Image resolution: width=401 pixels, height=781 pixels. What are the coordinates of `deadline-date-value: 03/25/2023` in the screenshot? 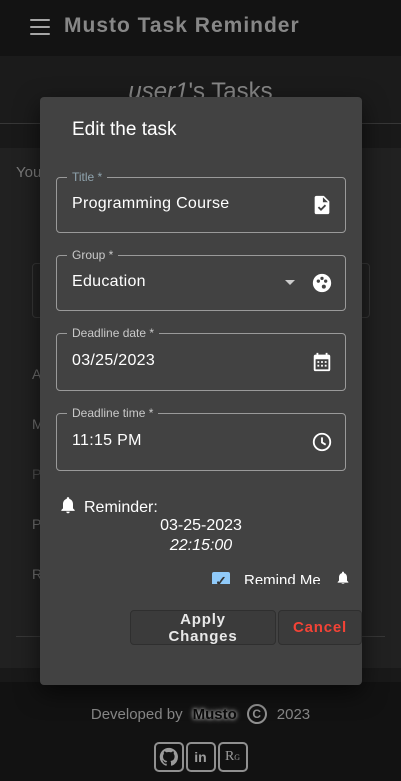 It's located at (113, 361).